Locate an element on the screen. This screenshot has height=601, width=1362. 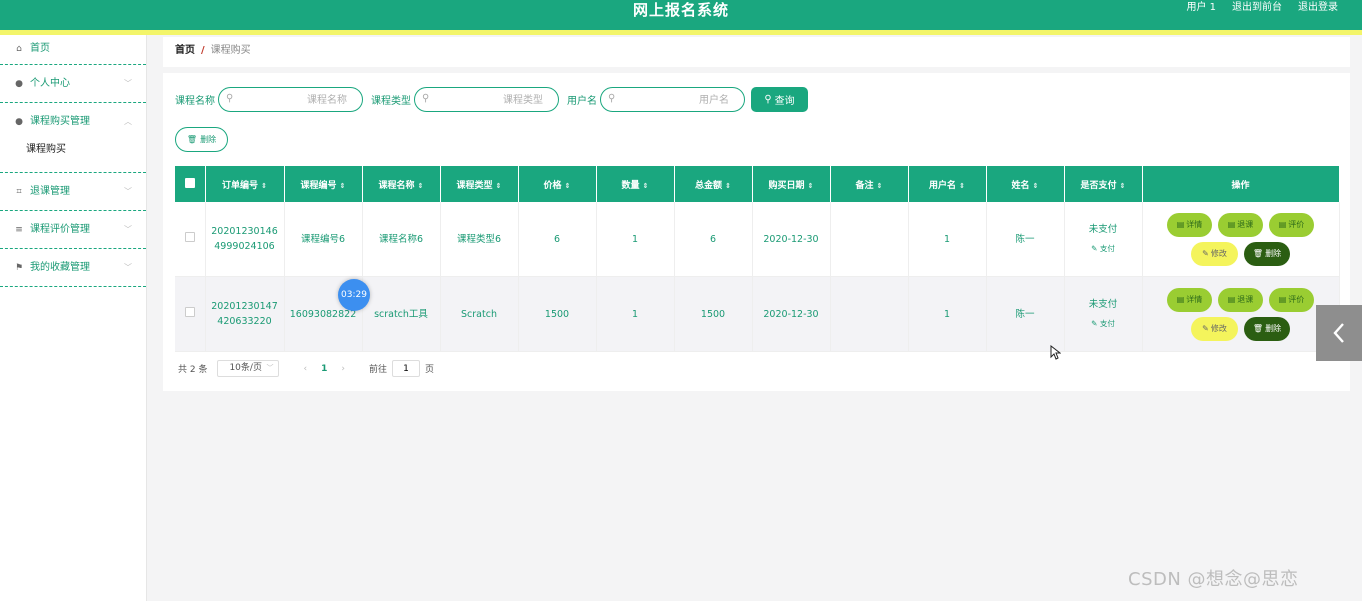
col-header: 姓名 ⇕ is located at coordinates (1025, 184).